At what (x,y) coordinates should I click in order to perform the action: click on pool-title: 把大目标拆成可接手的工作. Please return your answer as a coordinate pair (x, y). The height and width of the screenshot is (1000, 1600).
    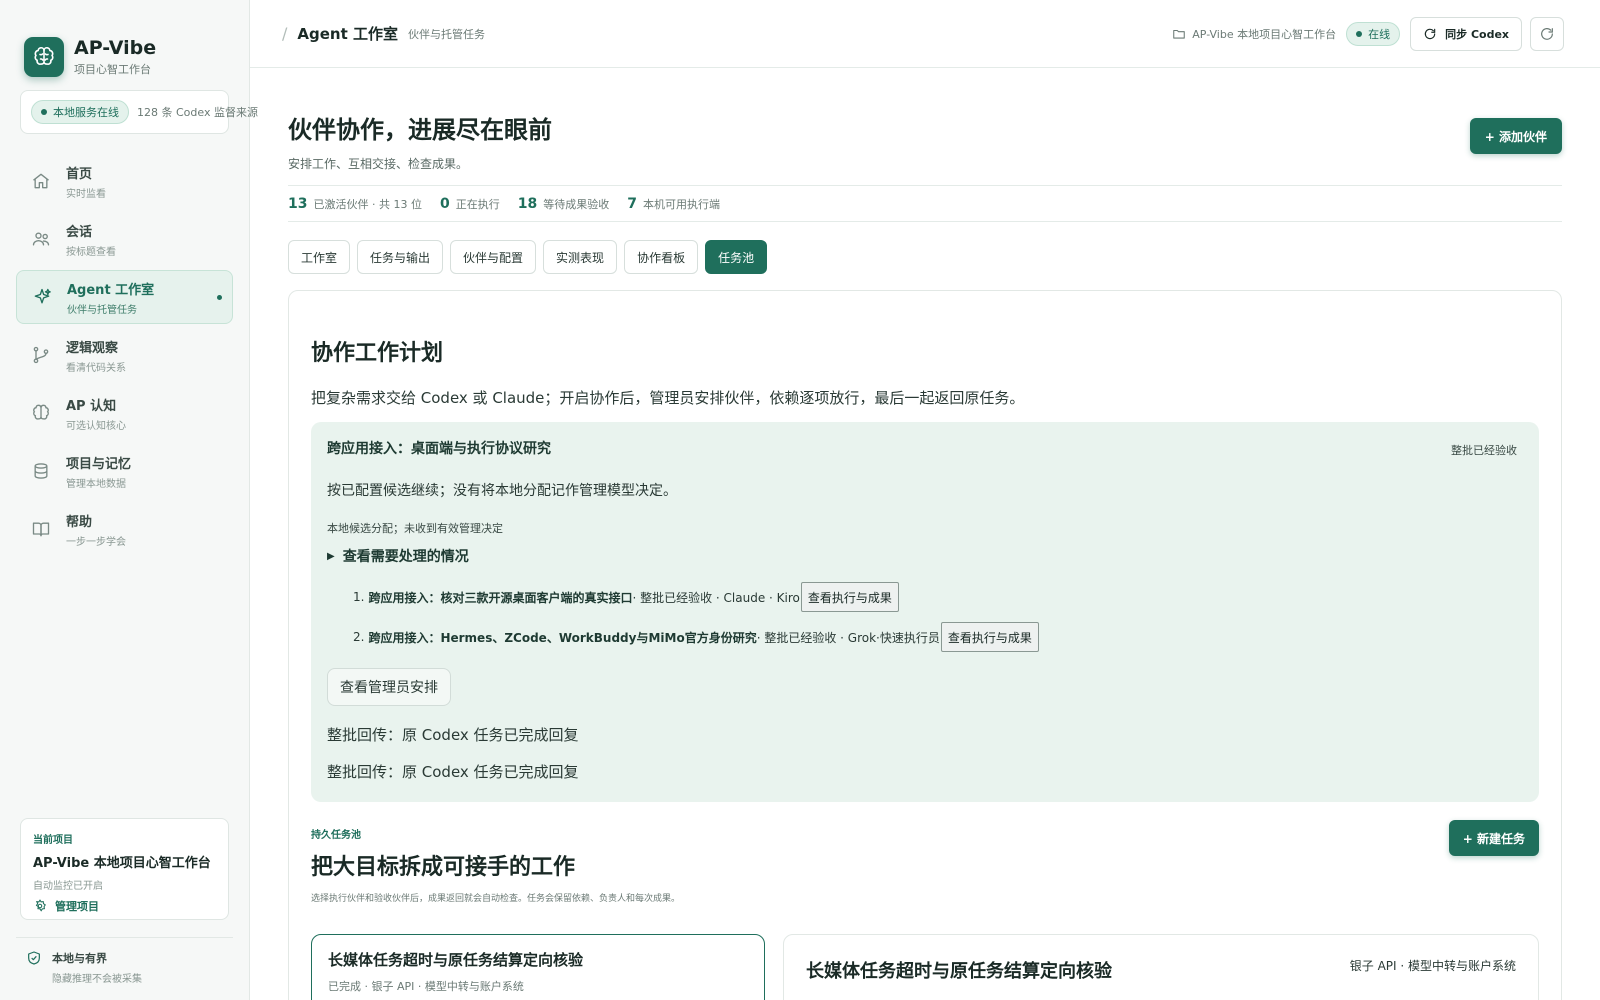
    Looking at the image, I should click on (443, 867).